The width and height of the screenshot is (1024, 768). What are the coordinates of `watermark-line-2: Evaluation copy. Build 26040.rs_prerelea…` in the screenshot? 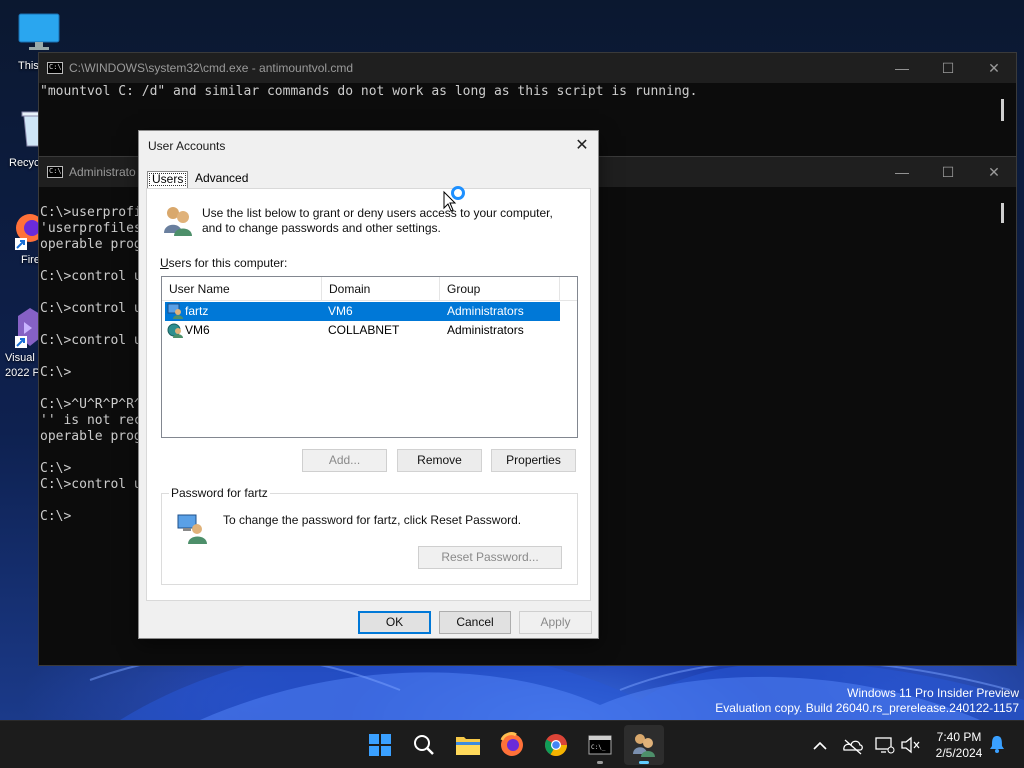 It's located at (867, 708).